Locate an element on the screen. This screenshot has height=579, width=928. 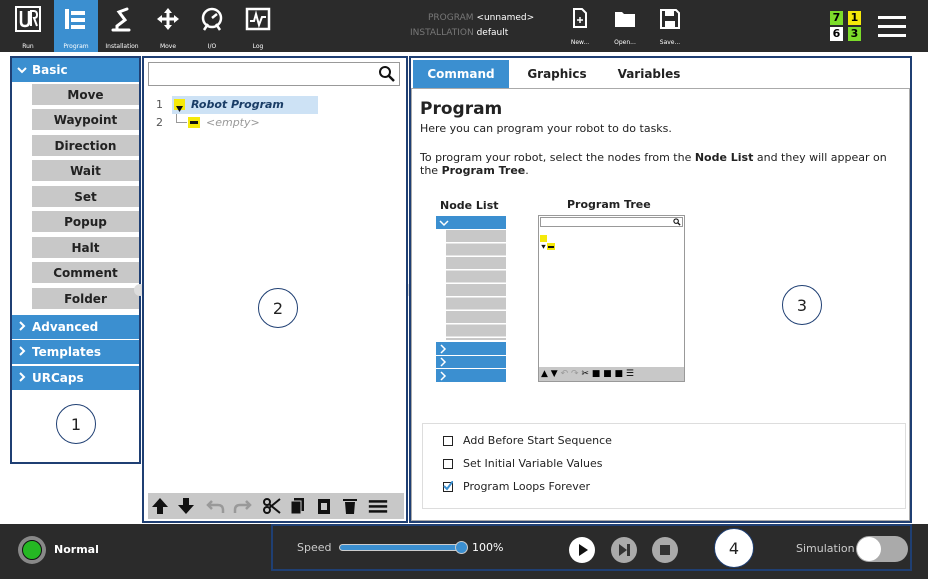
installation-button: Installation is located at coordinates (122, 26).